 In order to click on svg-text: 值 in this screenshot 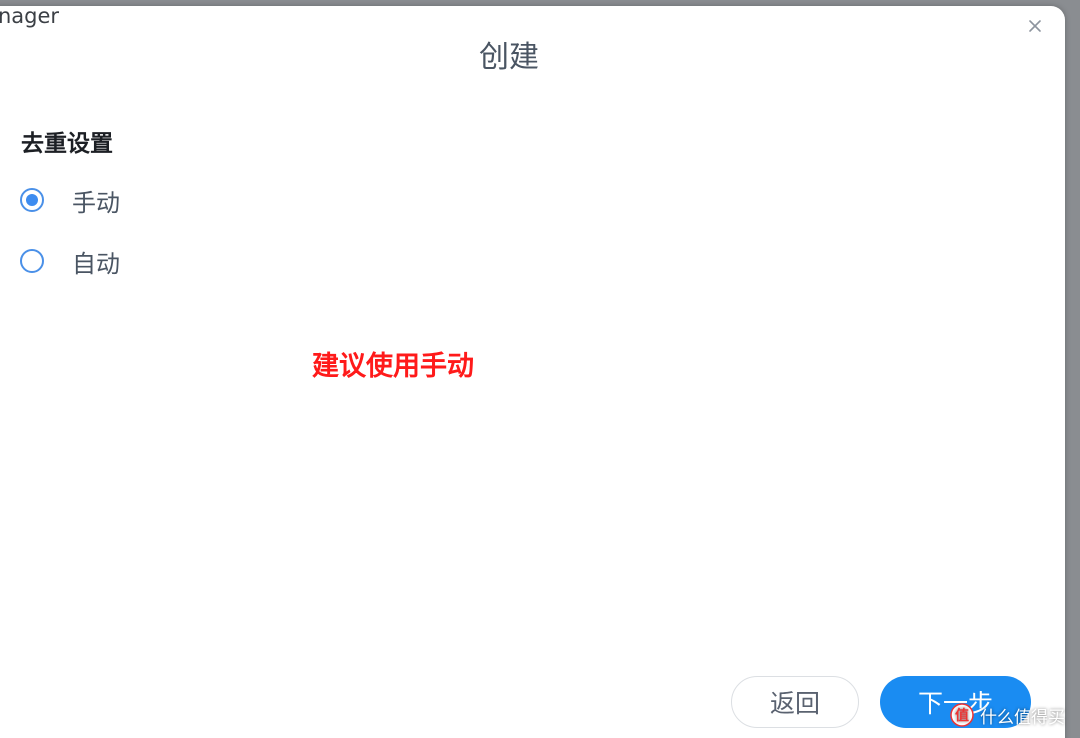, I will do `click(962, 715)`.